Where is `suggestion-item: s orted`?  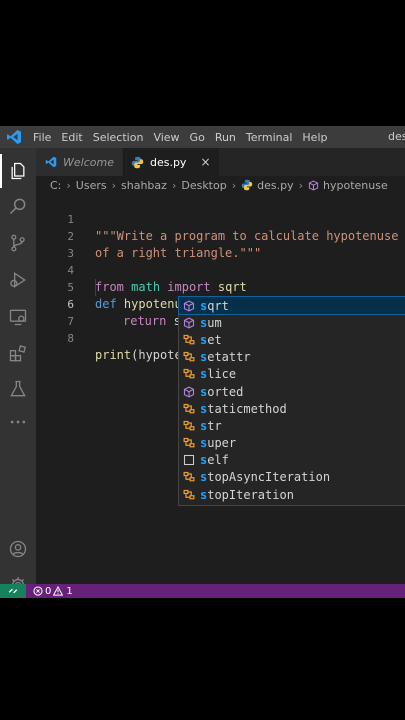
suggestion-item: s orted is located at coordinates (292, 391).